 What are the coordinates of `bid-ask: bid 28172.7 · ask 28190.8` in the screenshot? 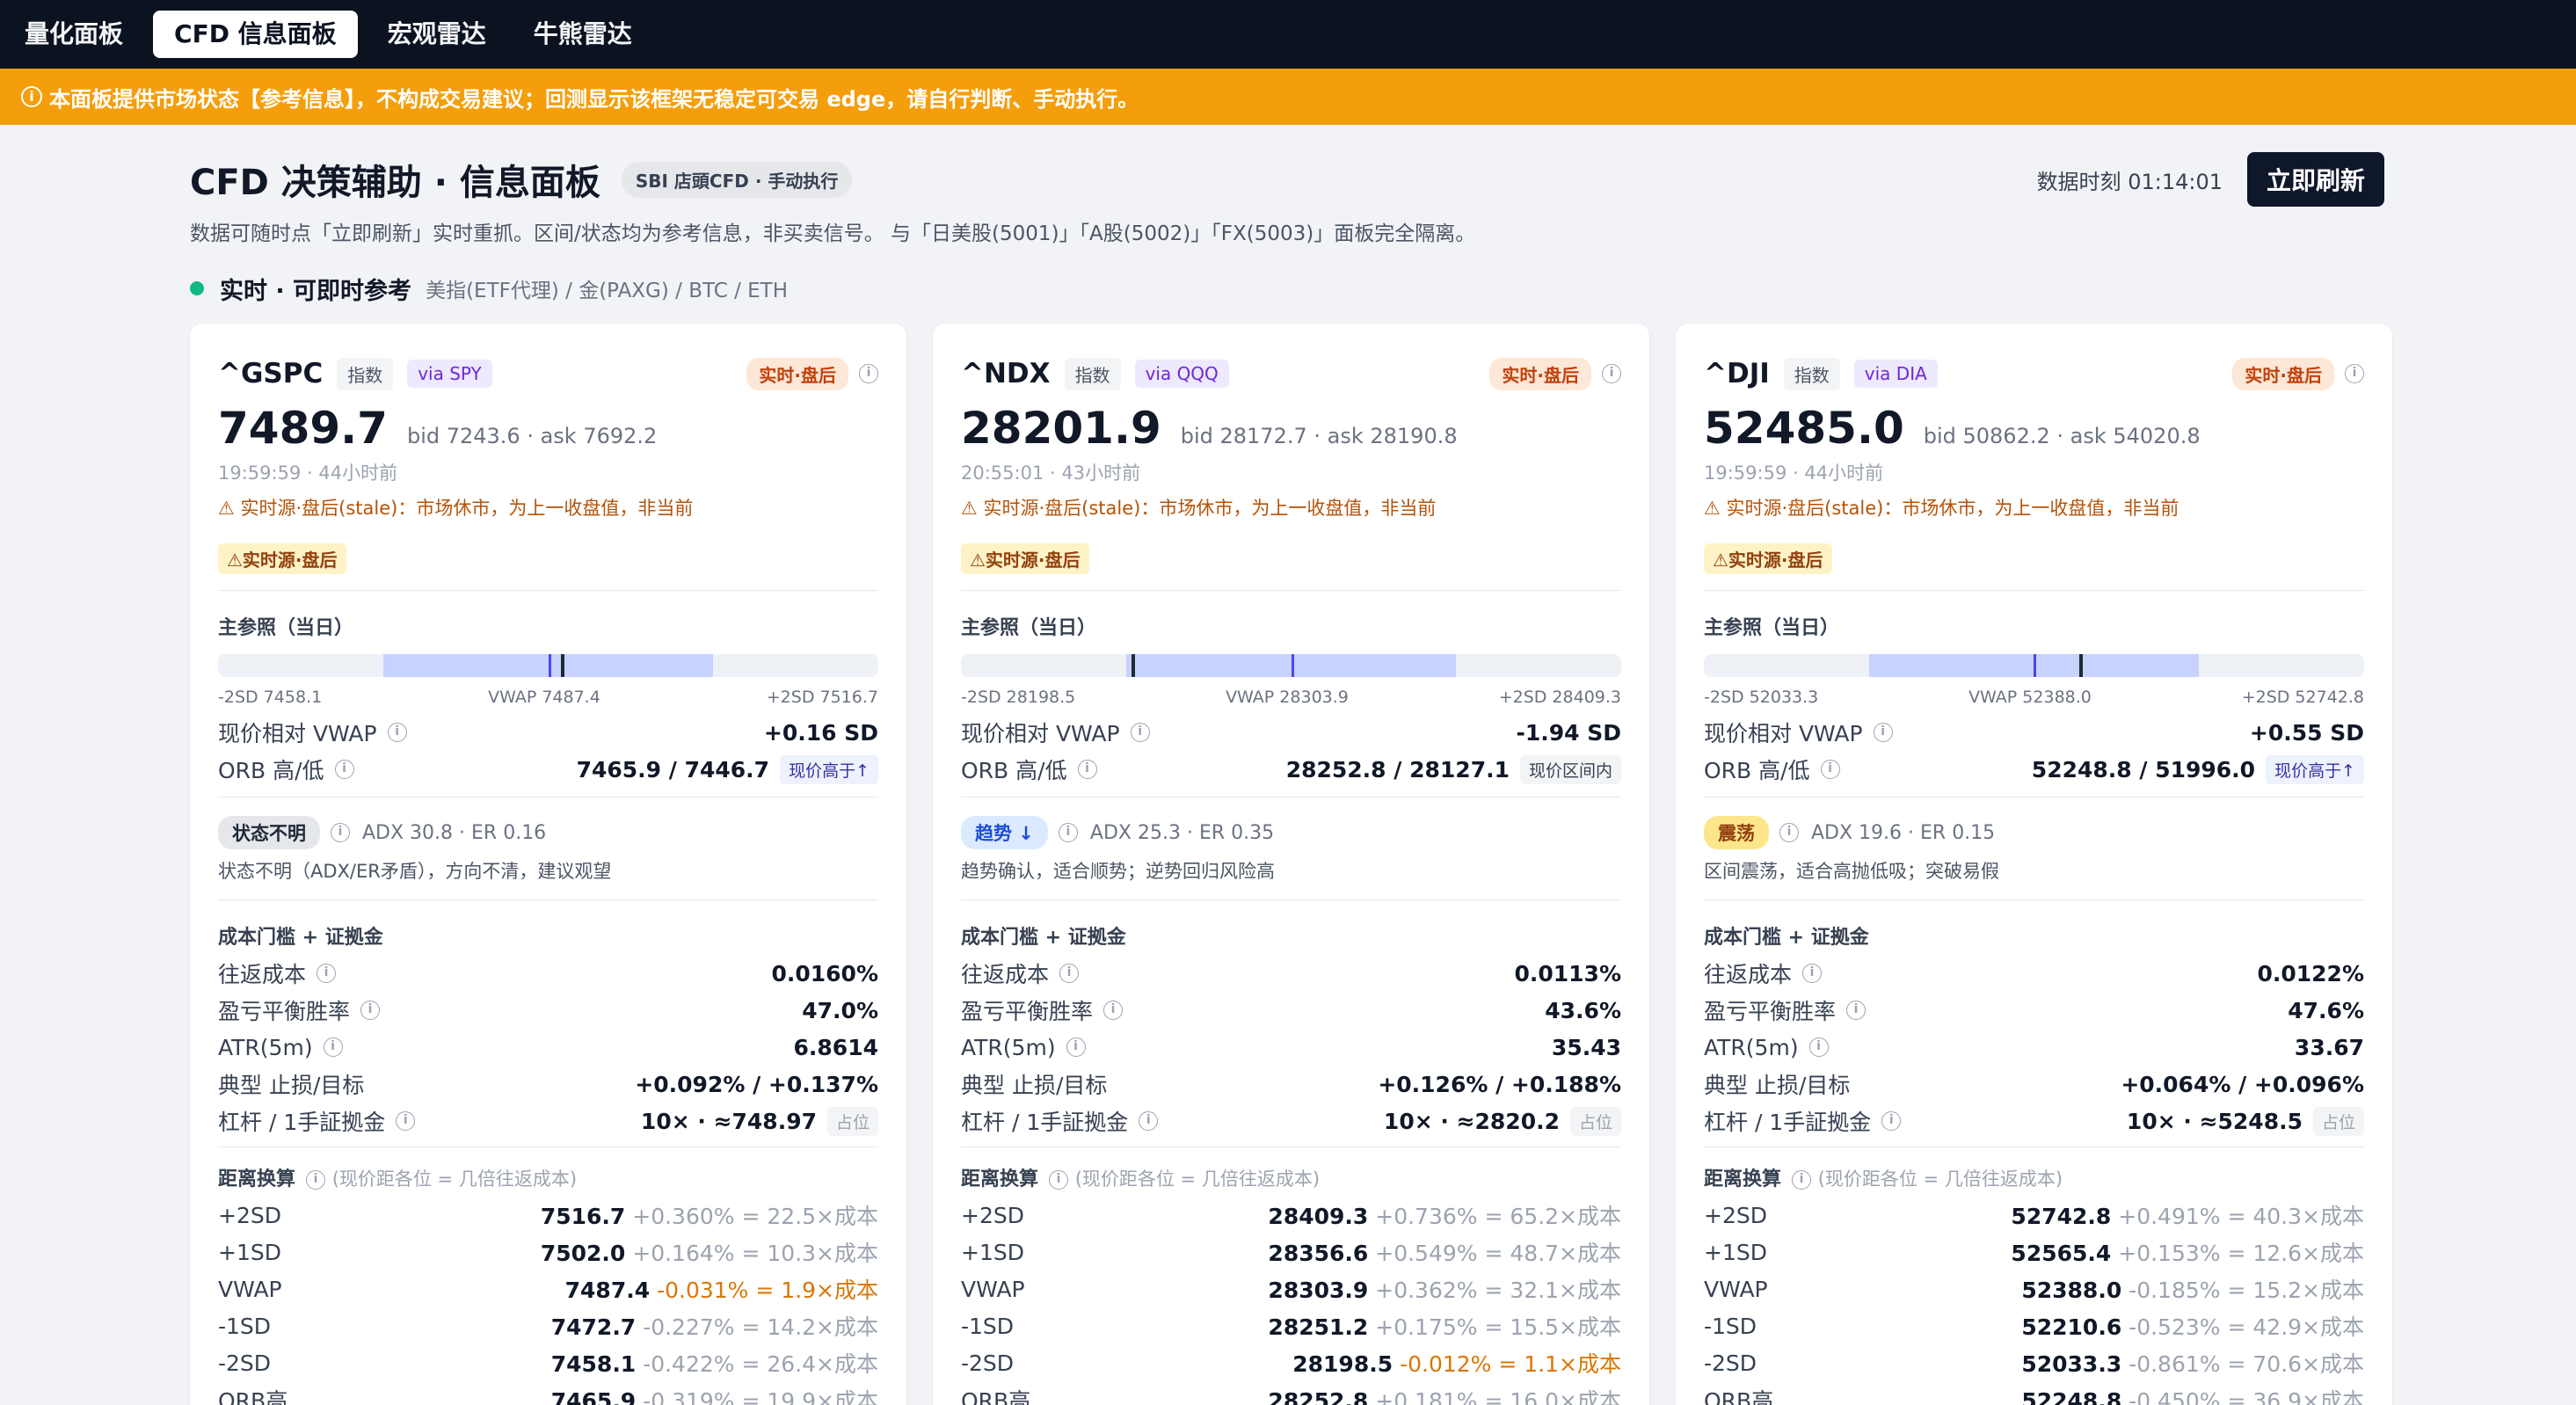 It's located at (1319, 436).